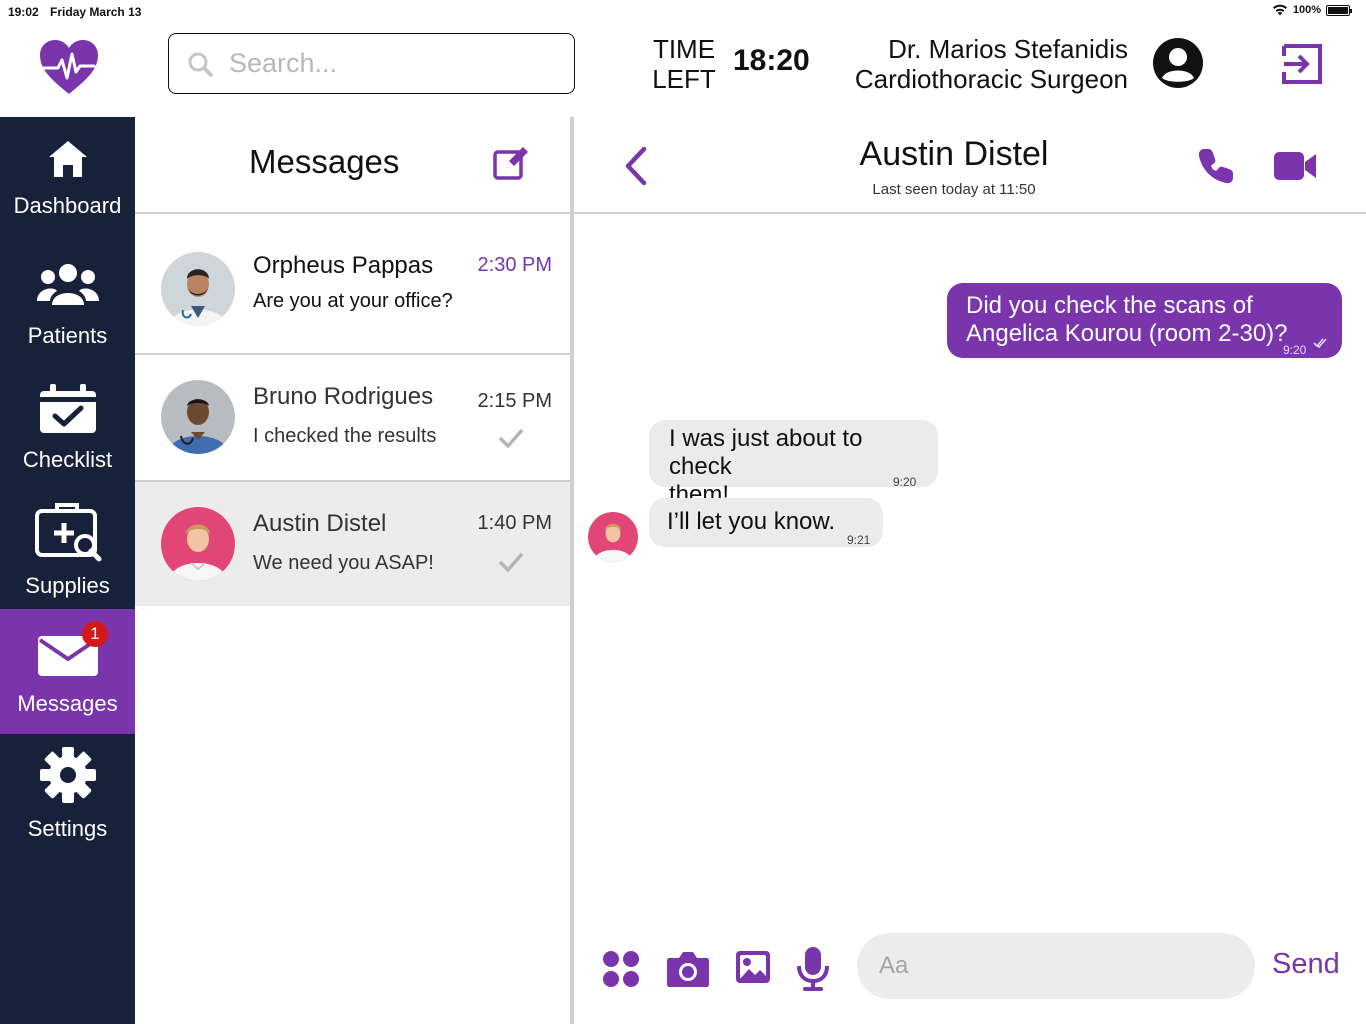 Image resolution: width=1366 pixels, height=1024 pixels. Describe the element at coordinates (1295, 166) in the screenshot. I see `video-call-icon` at that location.